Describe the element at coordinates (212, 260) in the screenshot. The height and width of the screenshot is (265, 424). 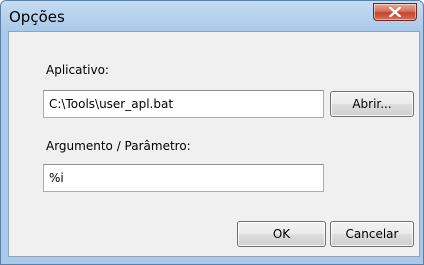
I see `window-frame-bottom` at that location.